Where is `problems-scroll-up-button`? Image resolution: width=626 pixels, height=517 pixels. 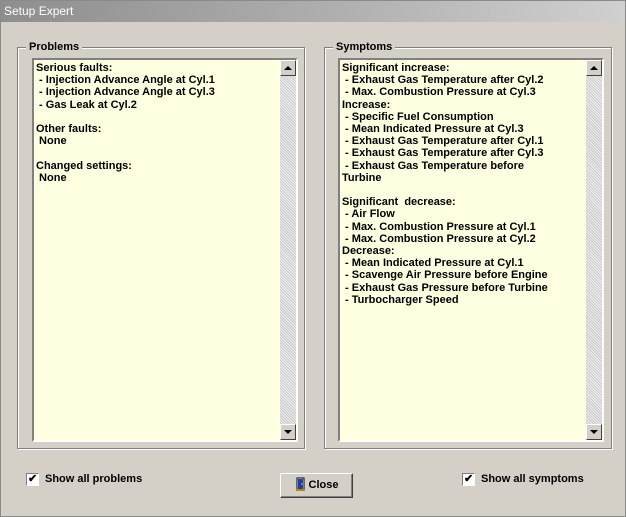
problems-scroll-up-button is located at coordinates (288, 68).